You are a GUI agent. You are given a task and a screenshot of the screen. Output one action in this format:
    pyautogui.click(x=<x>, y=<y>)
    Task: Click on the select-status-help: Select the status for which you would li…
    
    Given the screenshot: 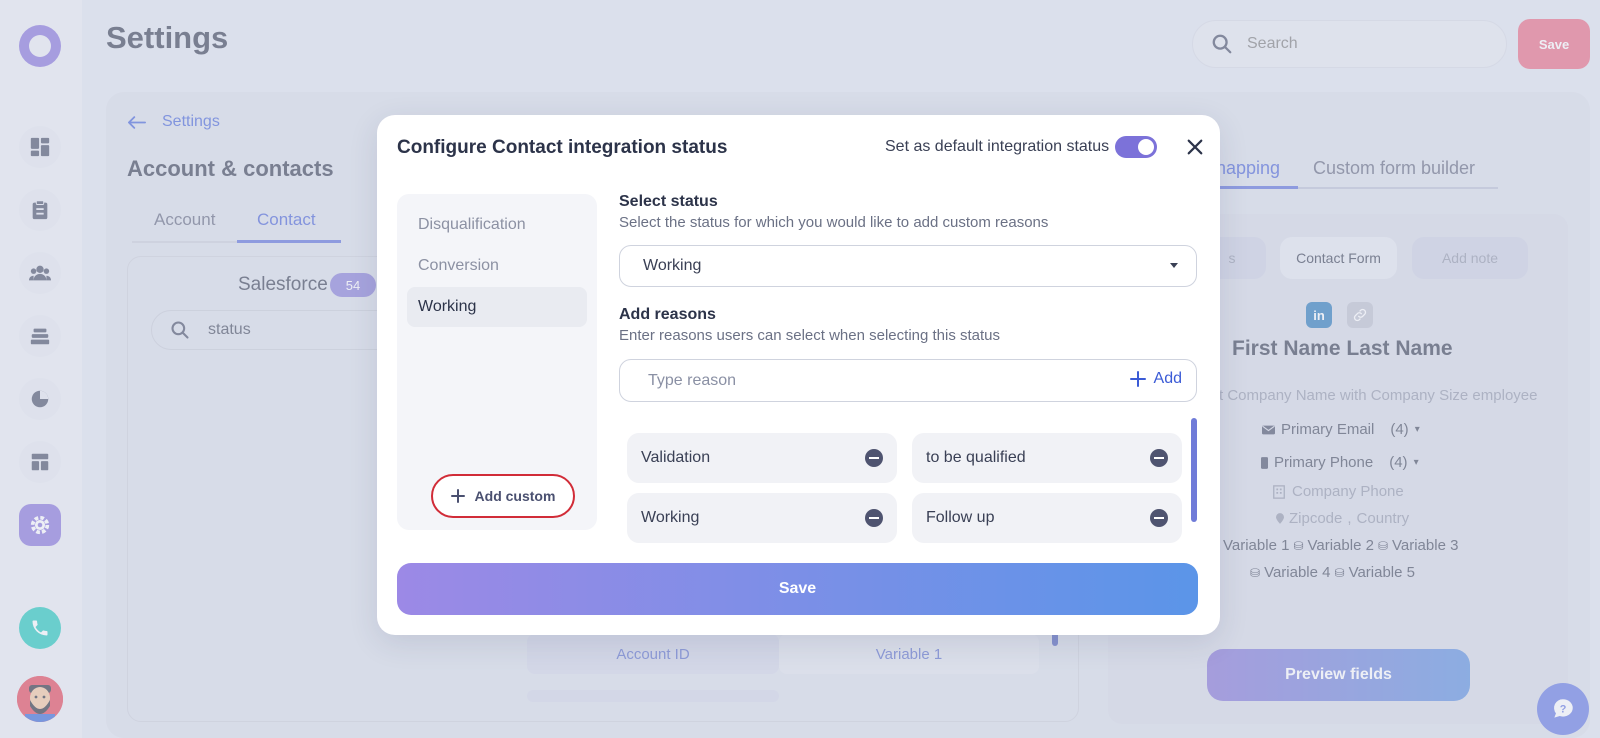 What is the action you would take?
    pyautogui.click(x=834, y=222)
    